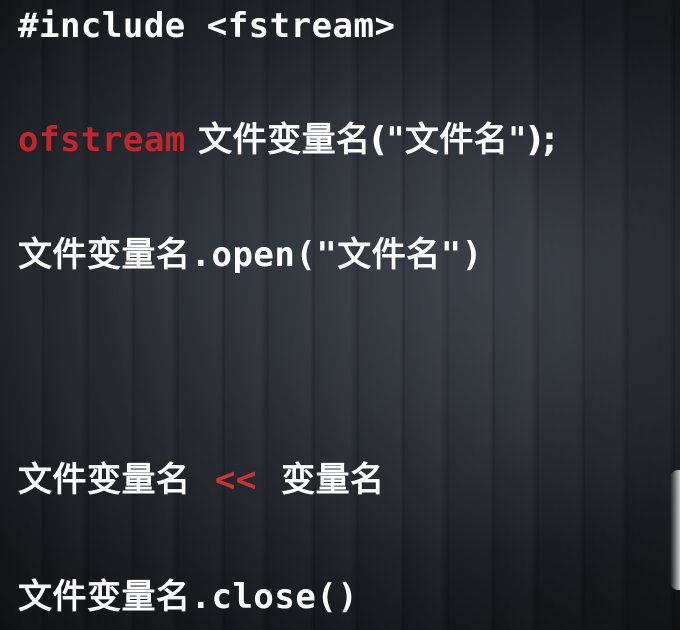  Describe the element at coordinates (104, 255) in the screenshot. I see `open-variable: 文件变量名` at that location.